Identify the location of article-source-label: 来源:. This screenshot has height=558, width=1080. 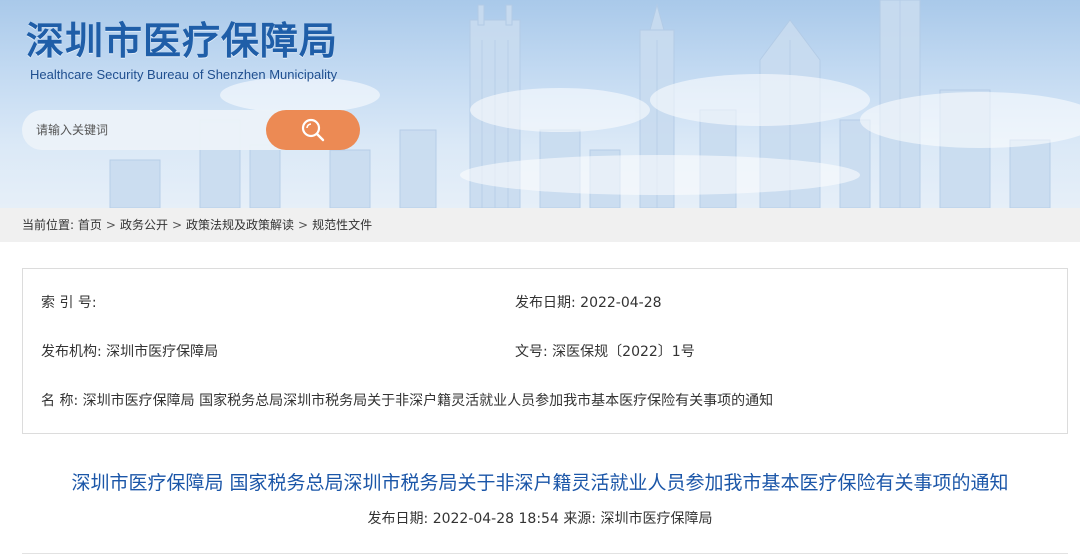
(580, 519).